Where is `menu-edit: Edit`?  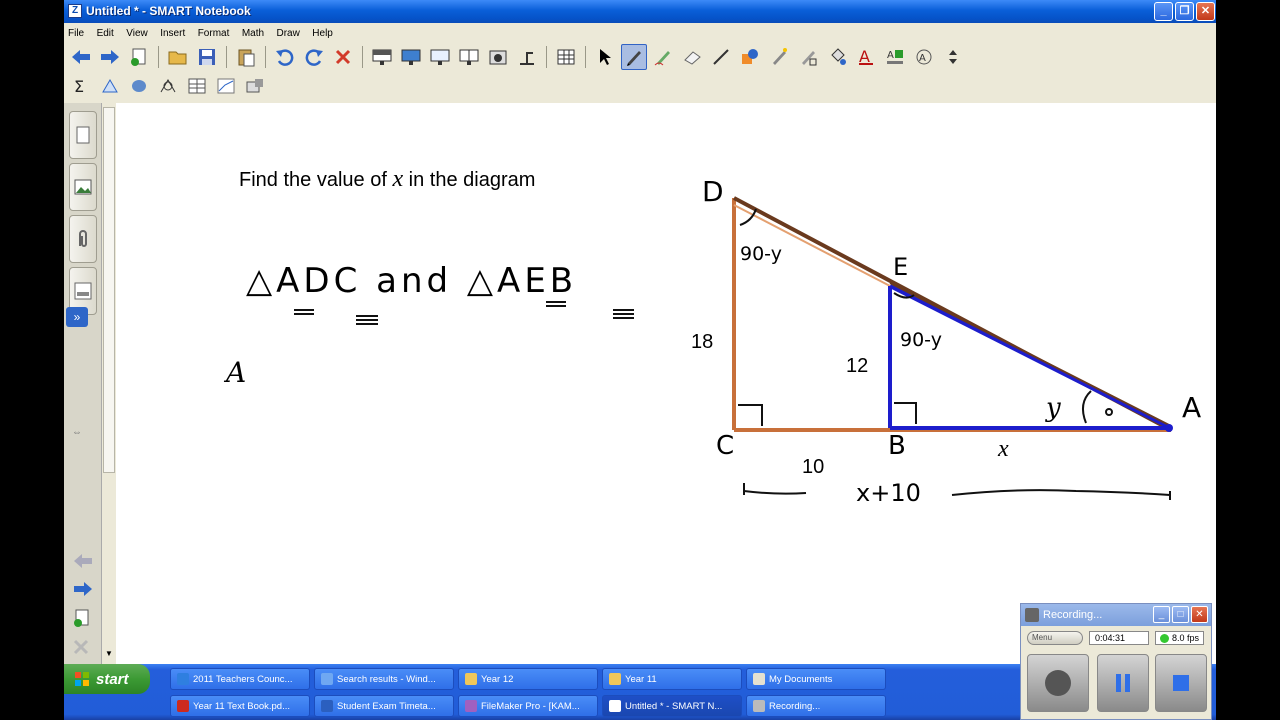 menu-edit: Edit is located at coordinates (105, 33).